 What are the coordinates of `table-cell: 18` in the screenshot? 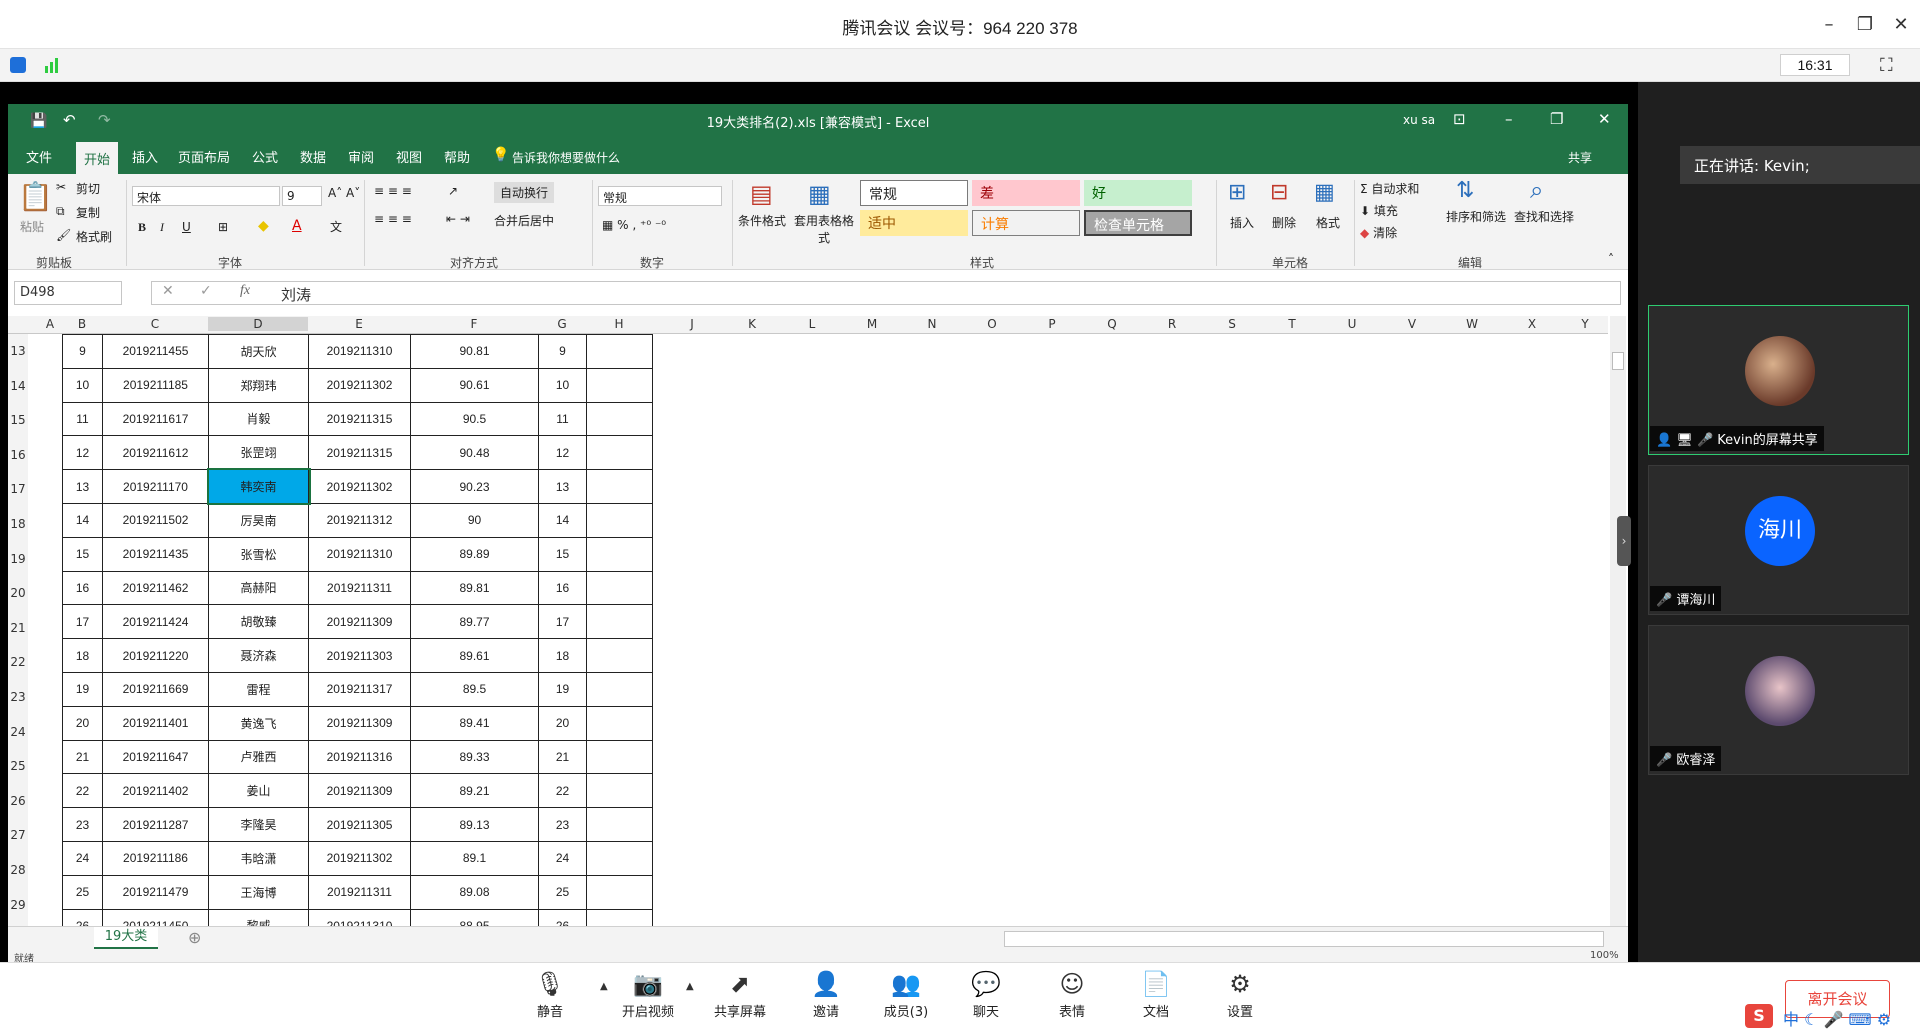 It's located at (82, 655).